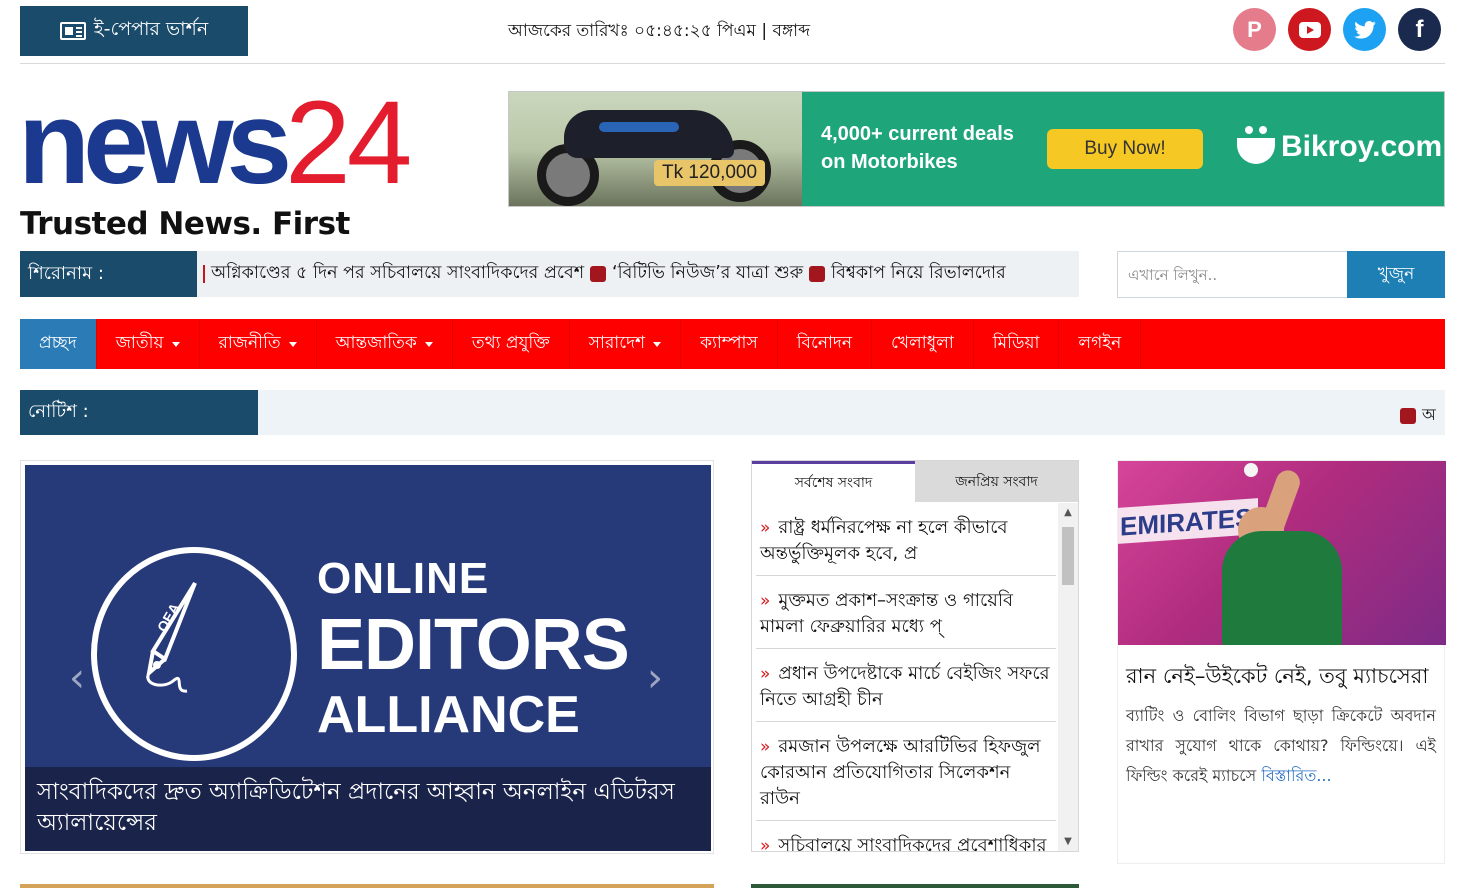  What do you see at coordinates (1339, 145) in the screenshot?
I see `ad-brand: Bikroy.com` at bounding box center [1339, 145].